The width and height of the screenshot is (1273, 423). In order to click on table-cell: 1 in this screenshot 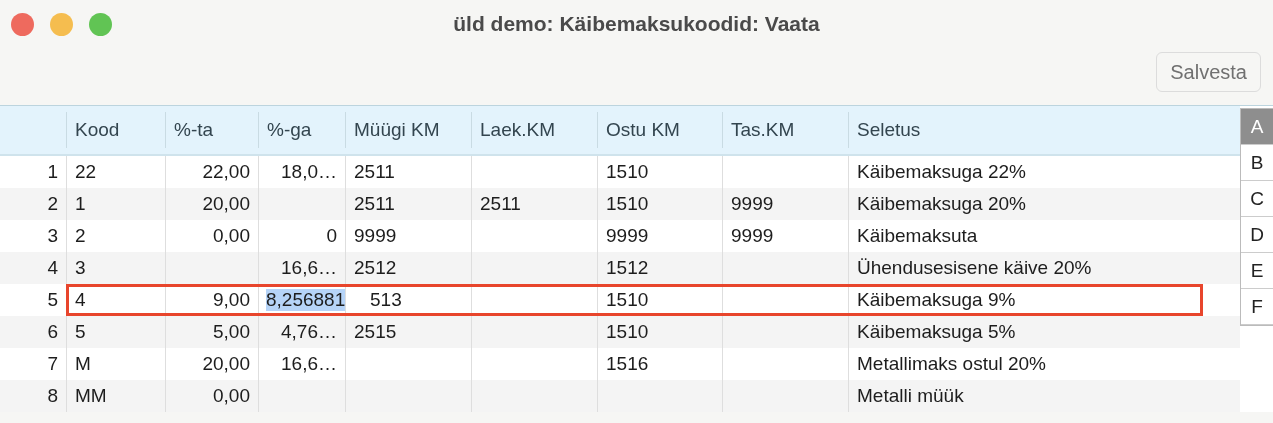, I will do `click(80, 204)`.